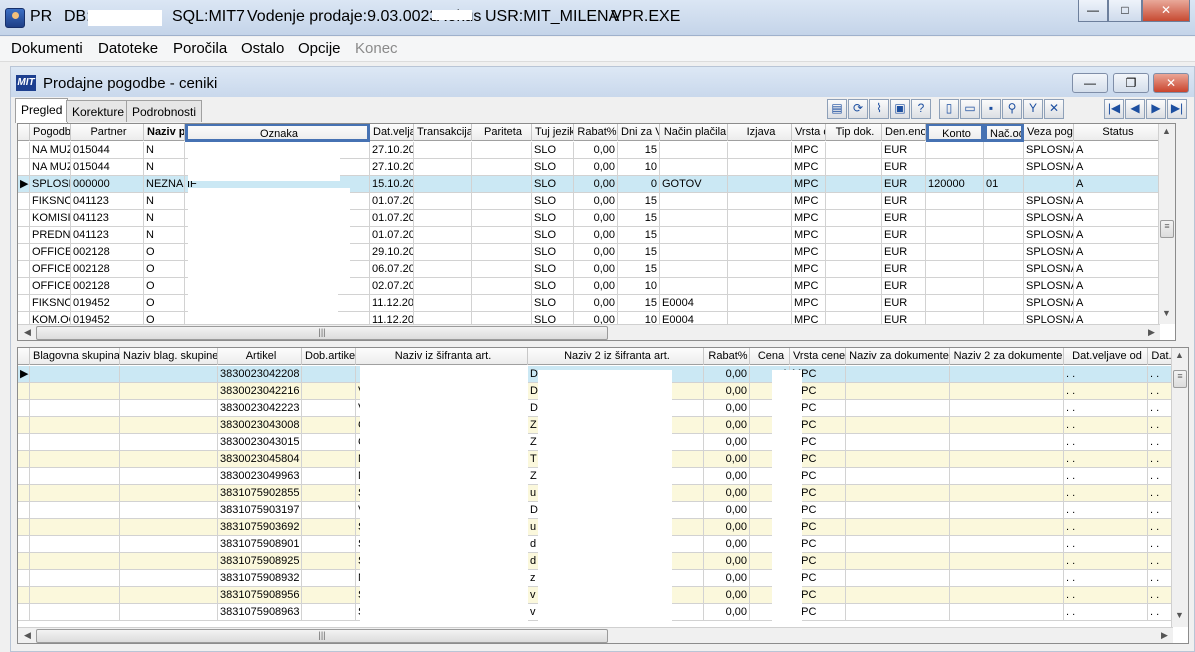 Image resolution: width=1195 pixels, height=652 pixels. What do you see at coordinates (879, 109) in the screenshot?
I see `attach-icon: ⌇` at bounding box center [879, 109].